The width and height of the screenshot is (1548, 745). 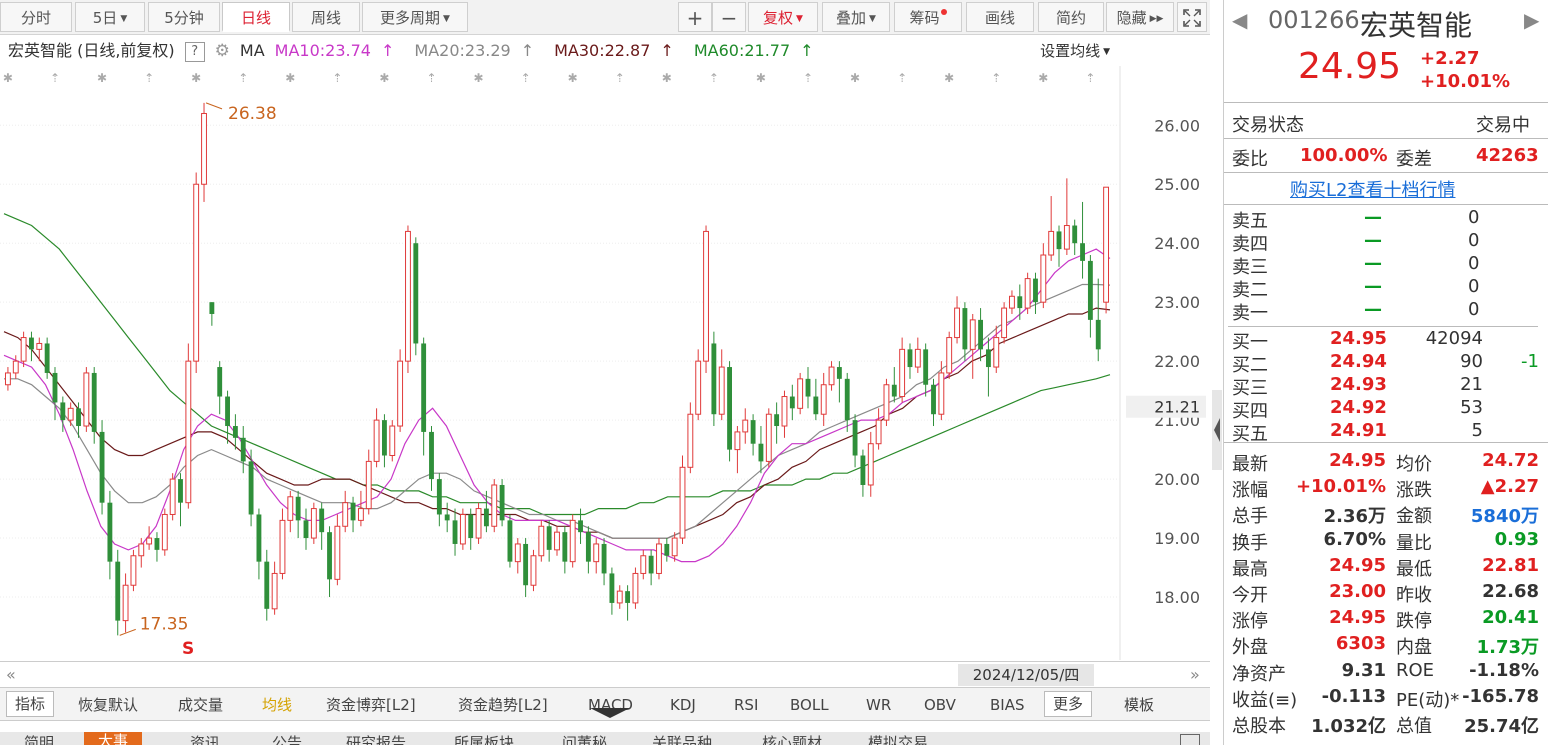 I want to click on tab-volume: 成交量, so click(x=200, y=705).